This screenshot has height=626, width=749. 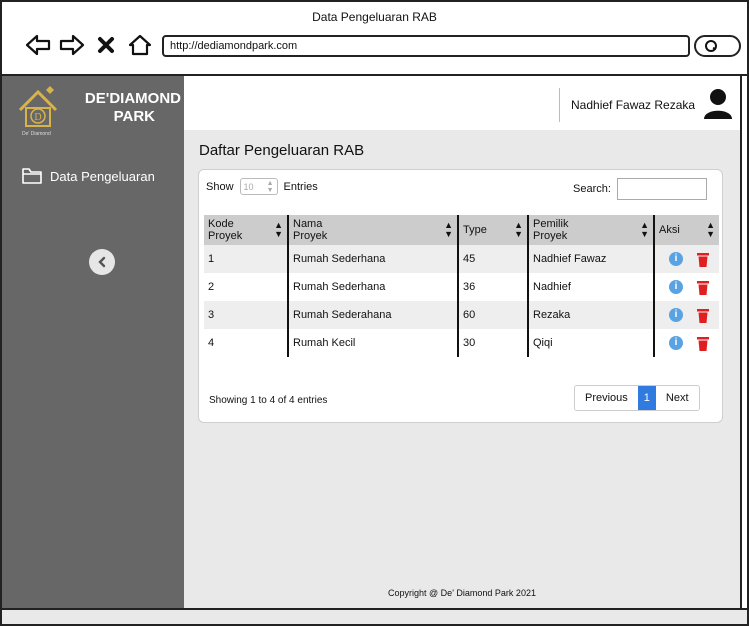 I want to click on show-label: Show, so click(x=220, y=186).